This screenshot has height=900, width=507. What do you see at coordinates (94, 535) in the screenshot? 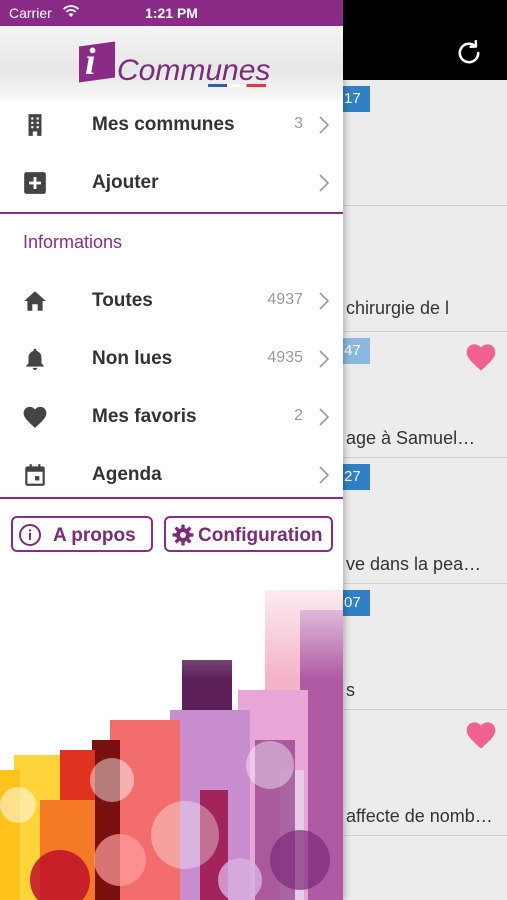
I see `about-button-label: A propos` at bounding box center [94, 535].